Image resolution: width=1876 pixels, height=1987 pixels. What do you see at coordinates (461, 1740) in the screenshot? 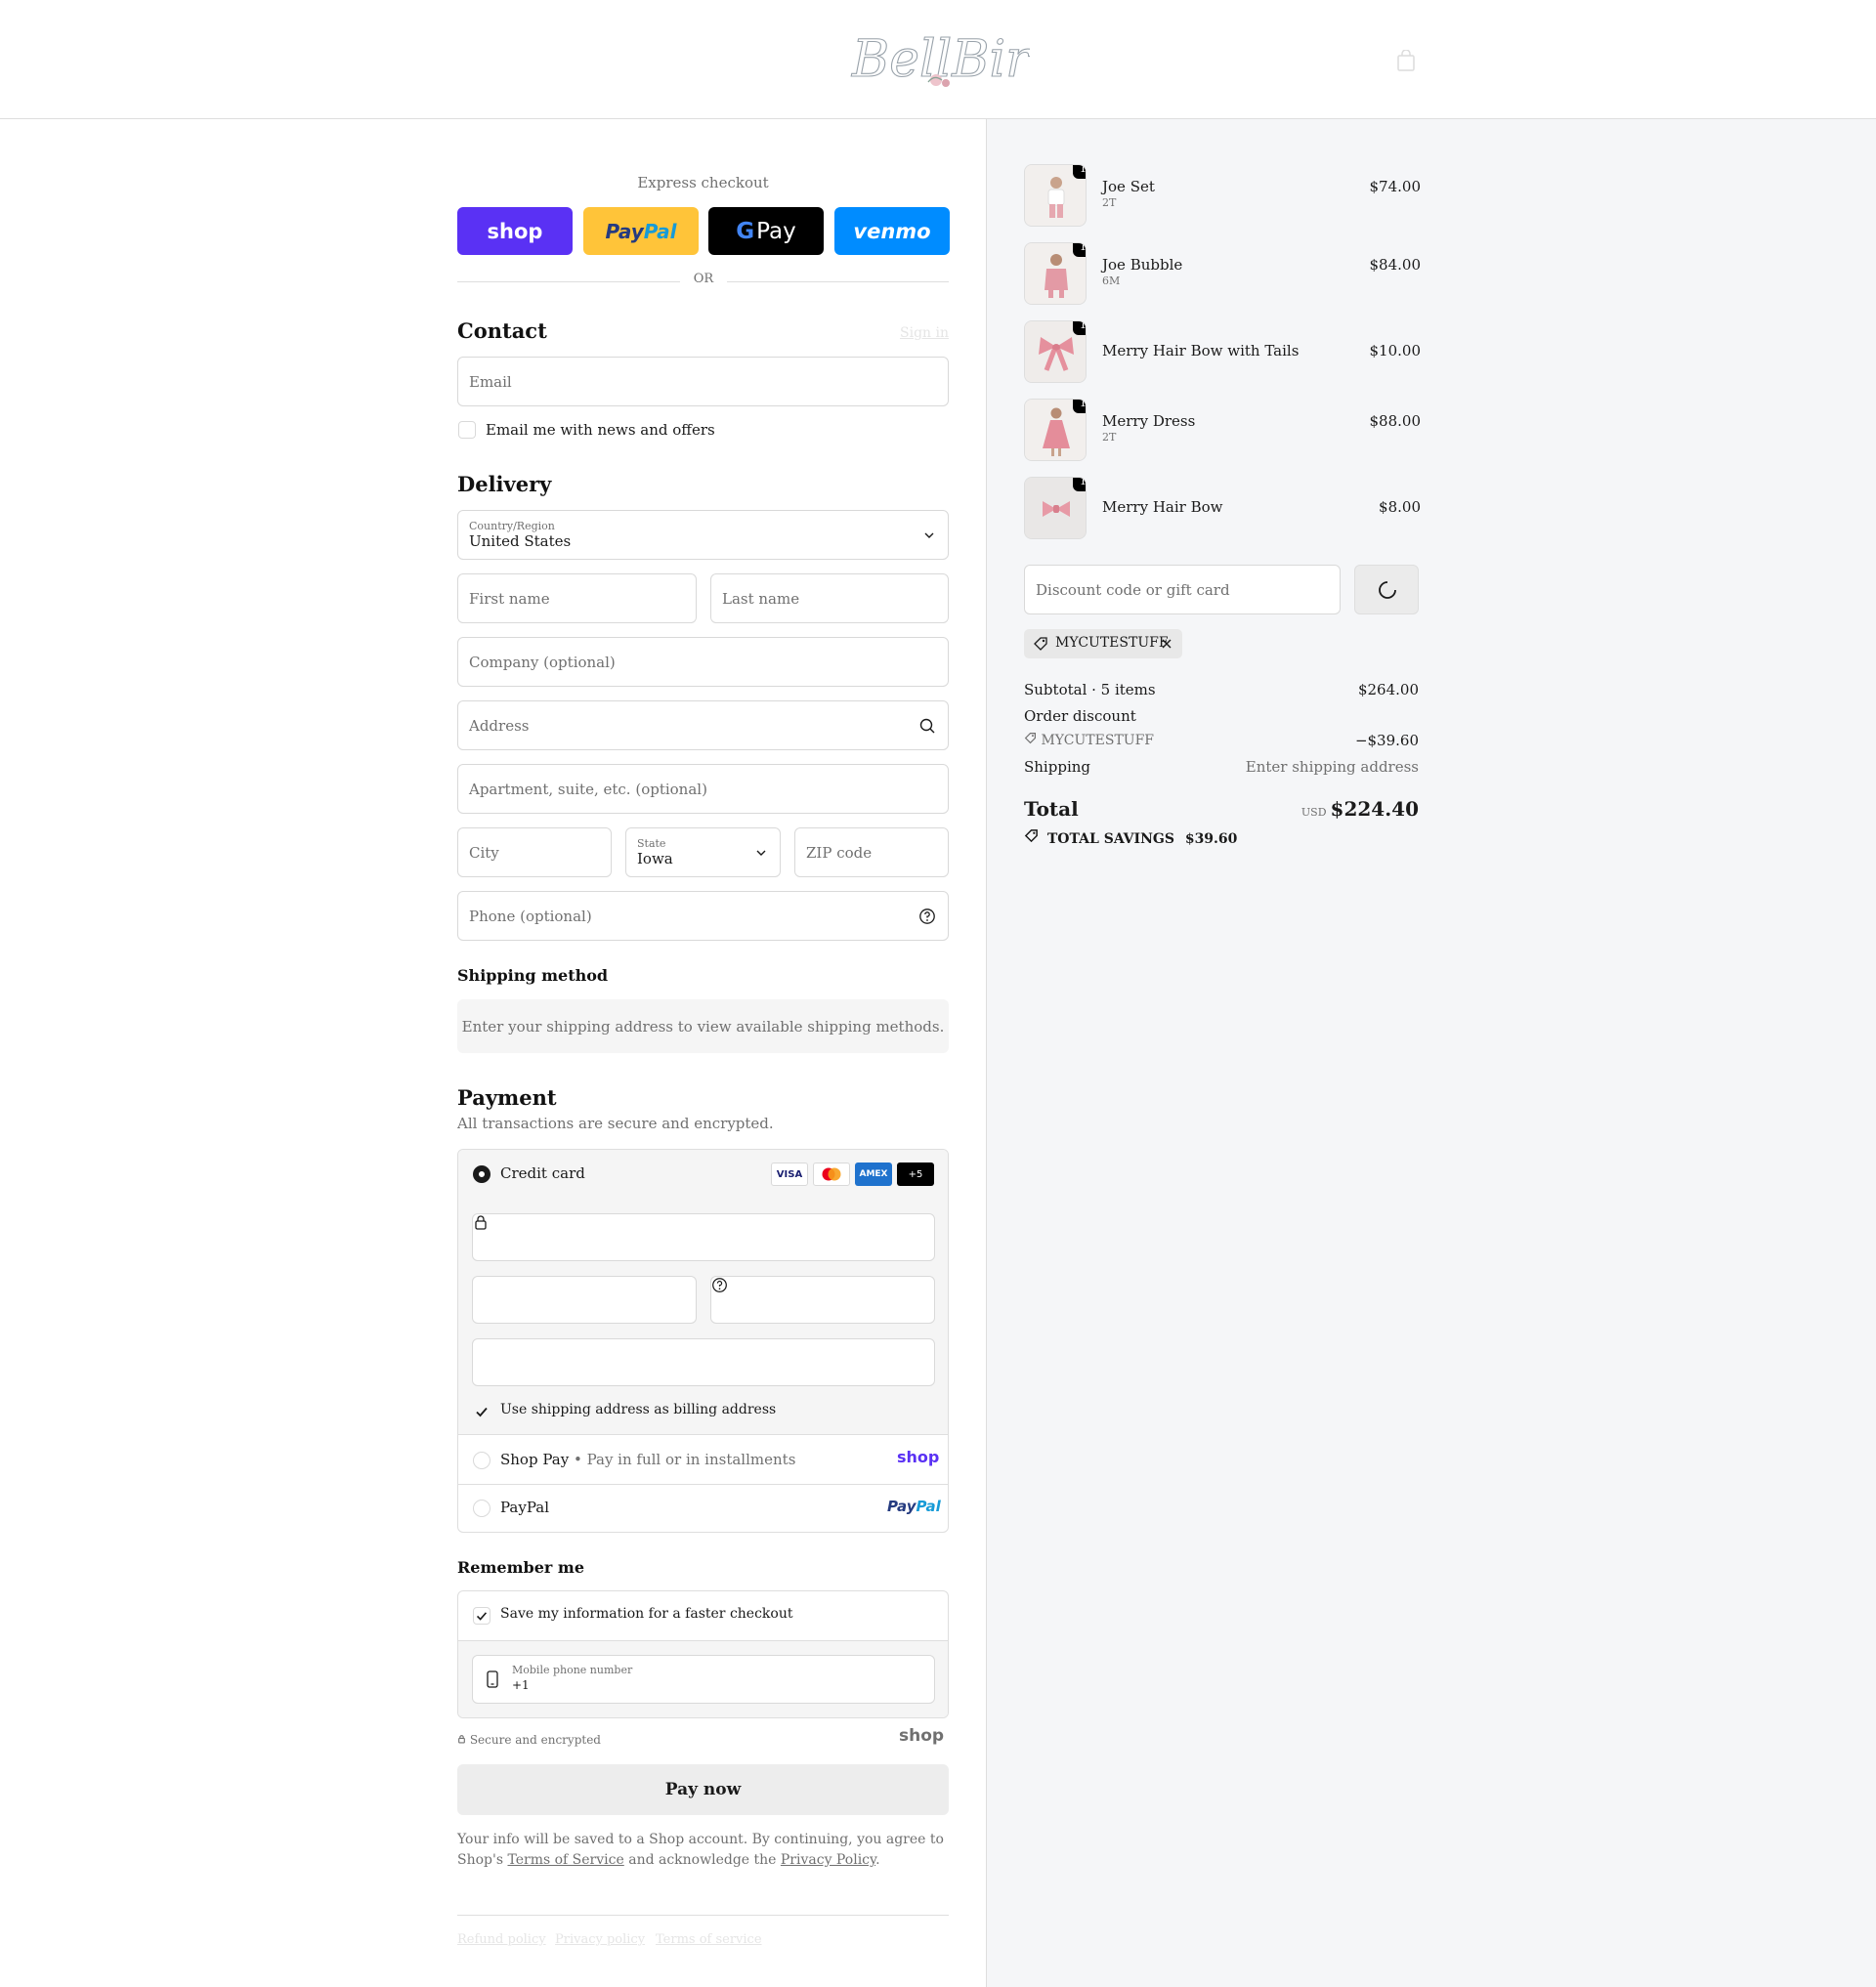
I see `lock-icon` at bounding box center [461, 1740].